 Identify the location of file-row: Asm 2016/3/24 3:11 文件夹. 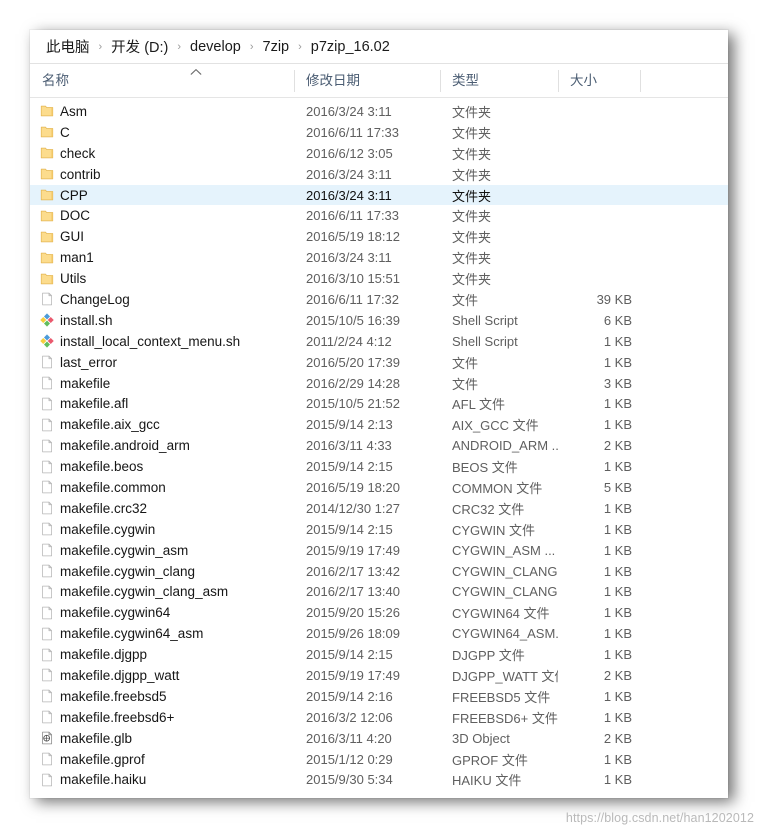
(379, 111).